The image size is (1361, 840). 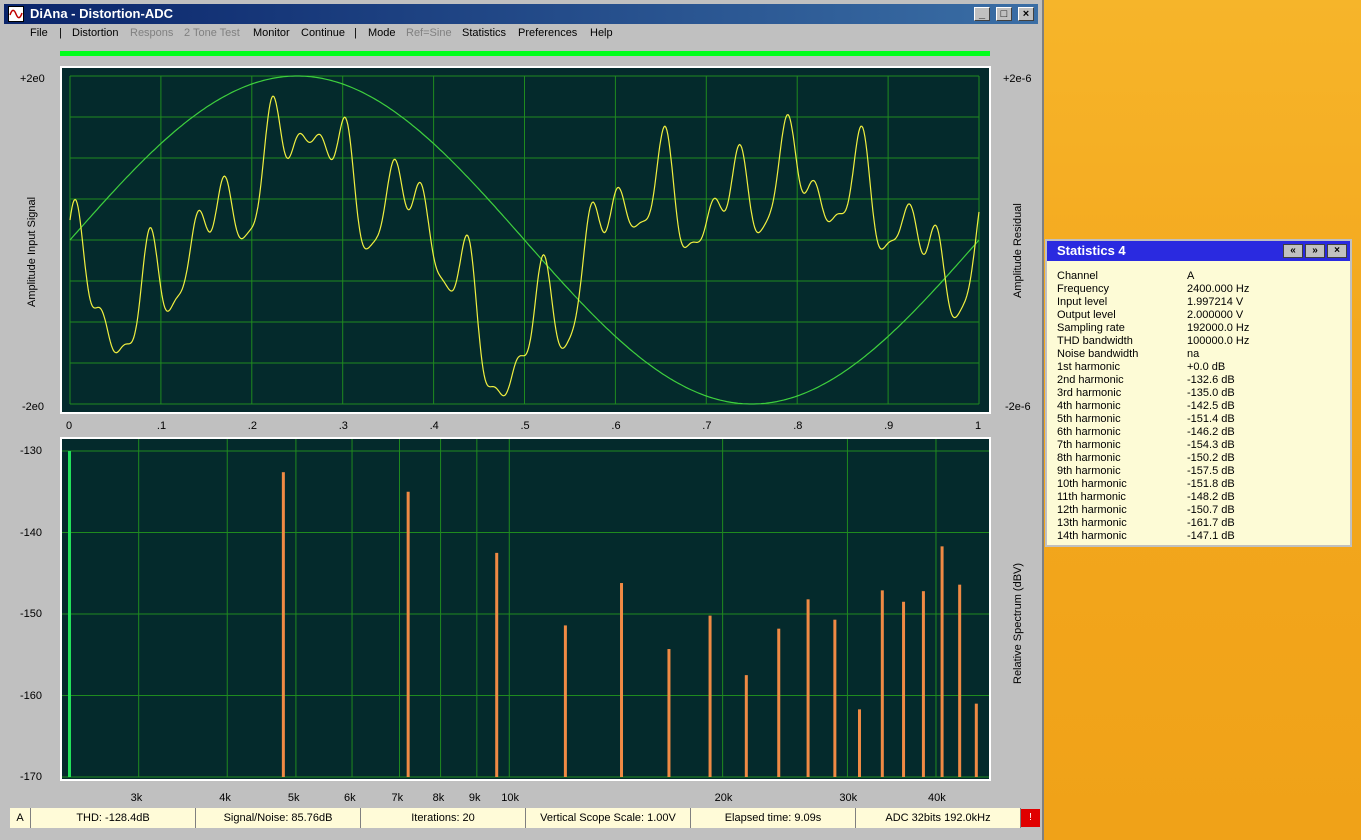 What do you see at coordinates (33, 407) in the screenshot?
I see `scope-left-bottom-label: -2e0` at bounding box center [33, 407].